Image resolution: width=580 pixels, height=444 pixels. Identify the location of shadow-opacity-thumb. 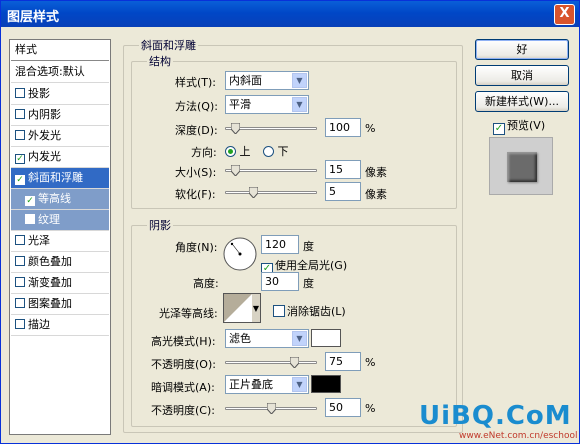
(271, 408).